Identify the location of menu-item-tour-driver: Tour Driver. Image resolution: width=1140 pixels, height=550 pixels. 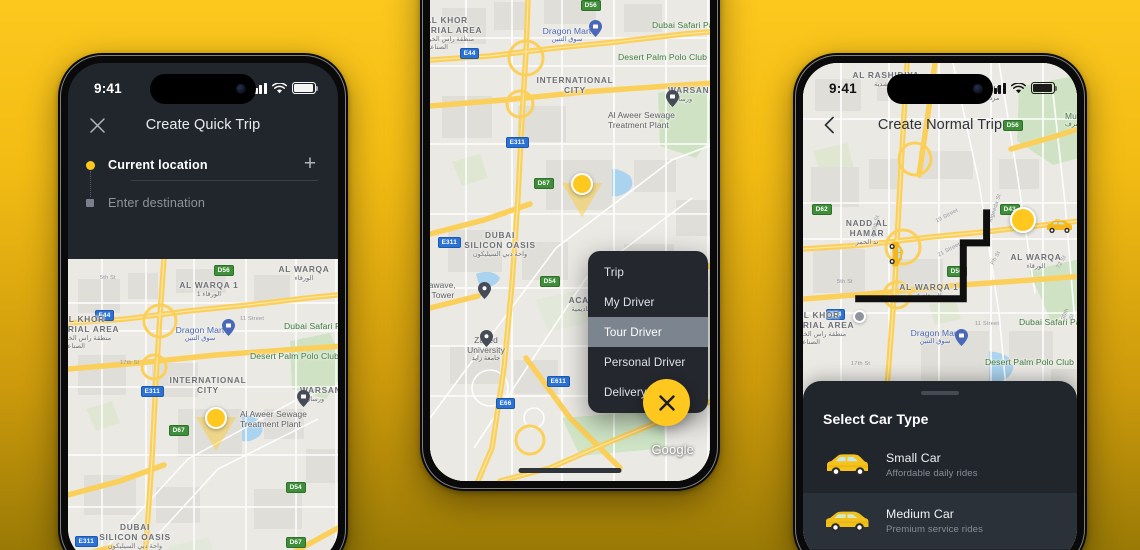
(648, 332).